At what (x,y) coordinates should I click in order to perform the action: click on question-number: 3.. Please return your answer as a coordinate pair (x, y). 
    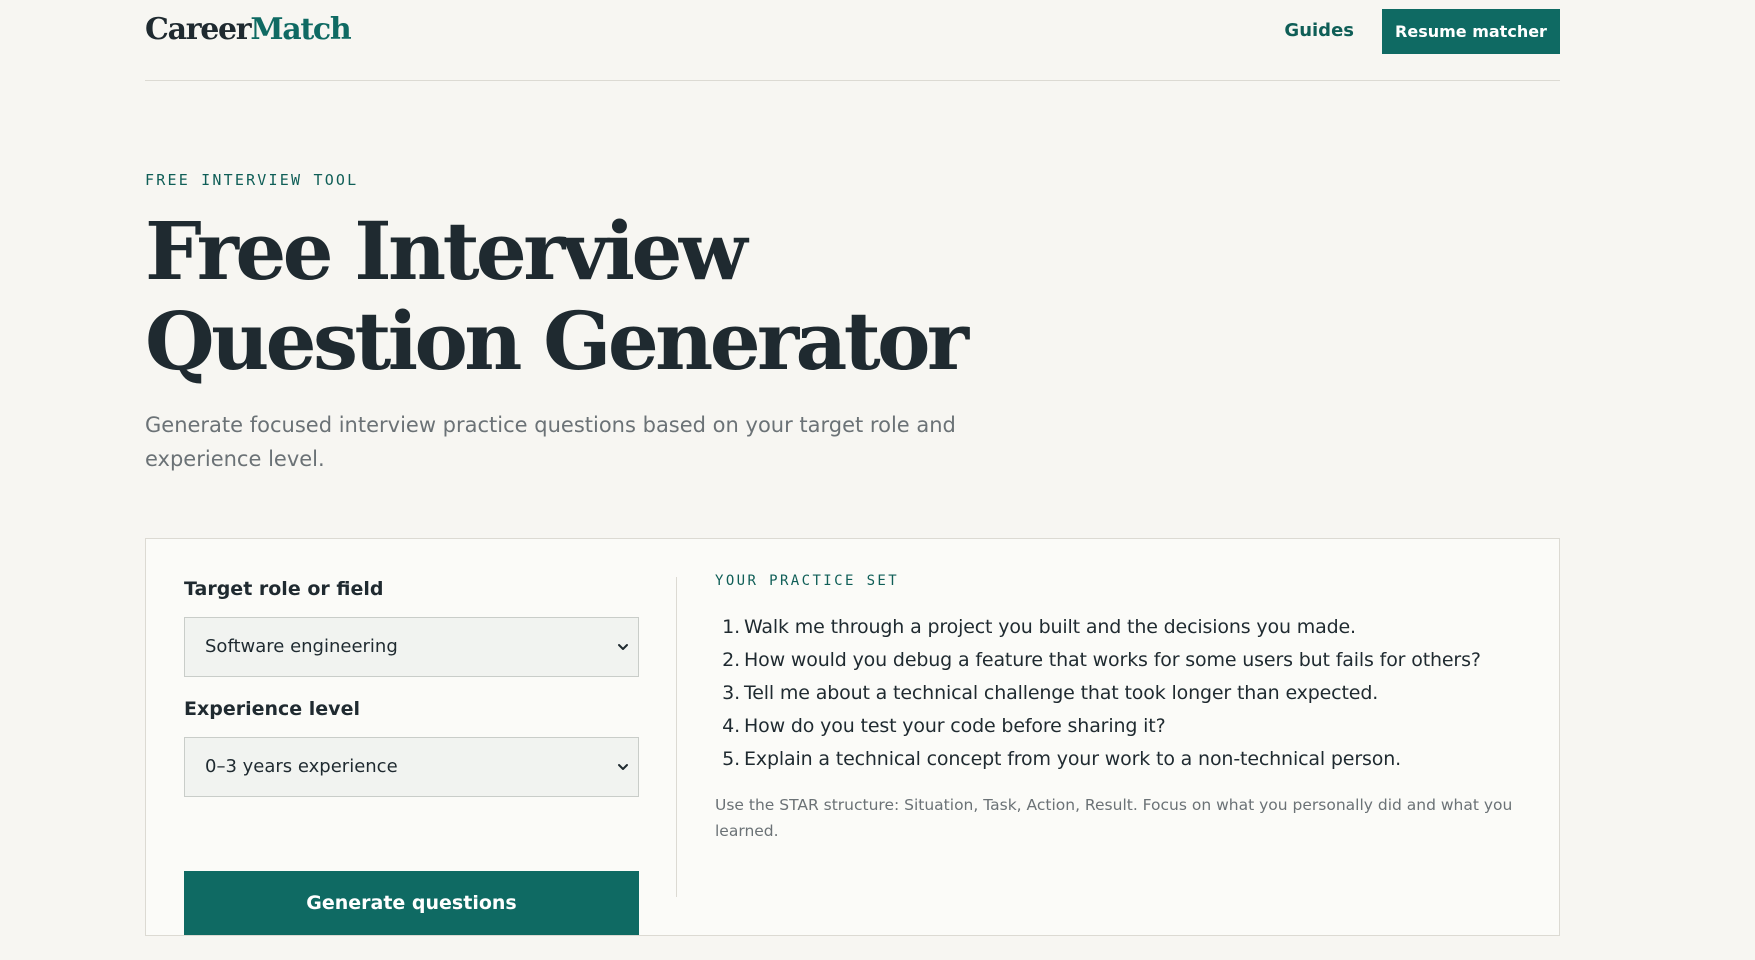
    Looking at the image, I should click on (731, 693).